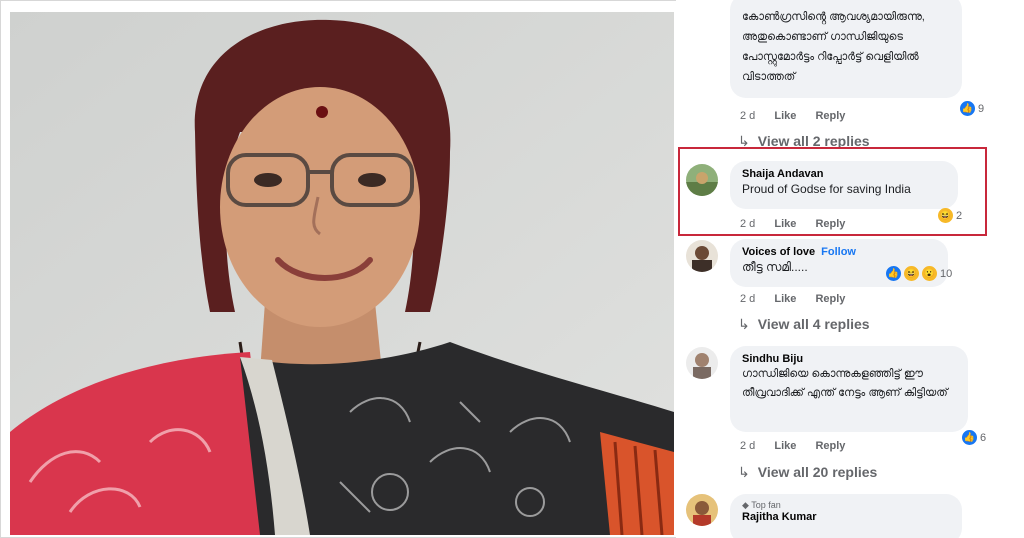 The width and height of the screenshot is (1024, 538). I want to click on reaction-number: 6, so click(983, 437).